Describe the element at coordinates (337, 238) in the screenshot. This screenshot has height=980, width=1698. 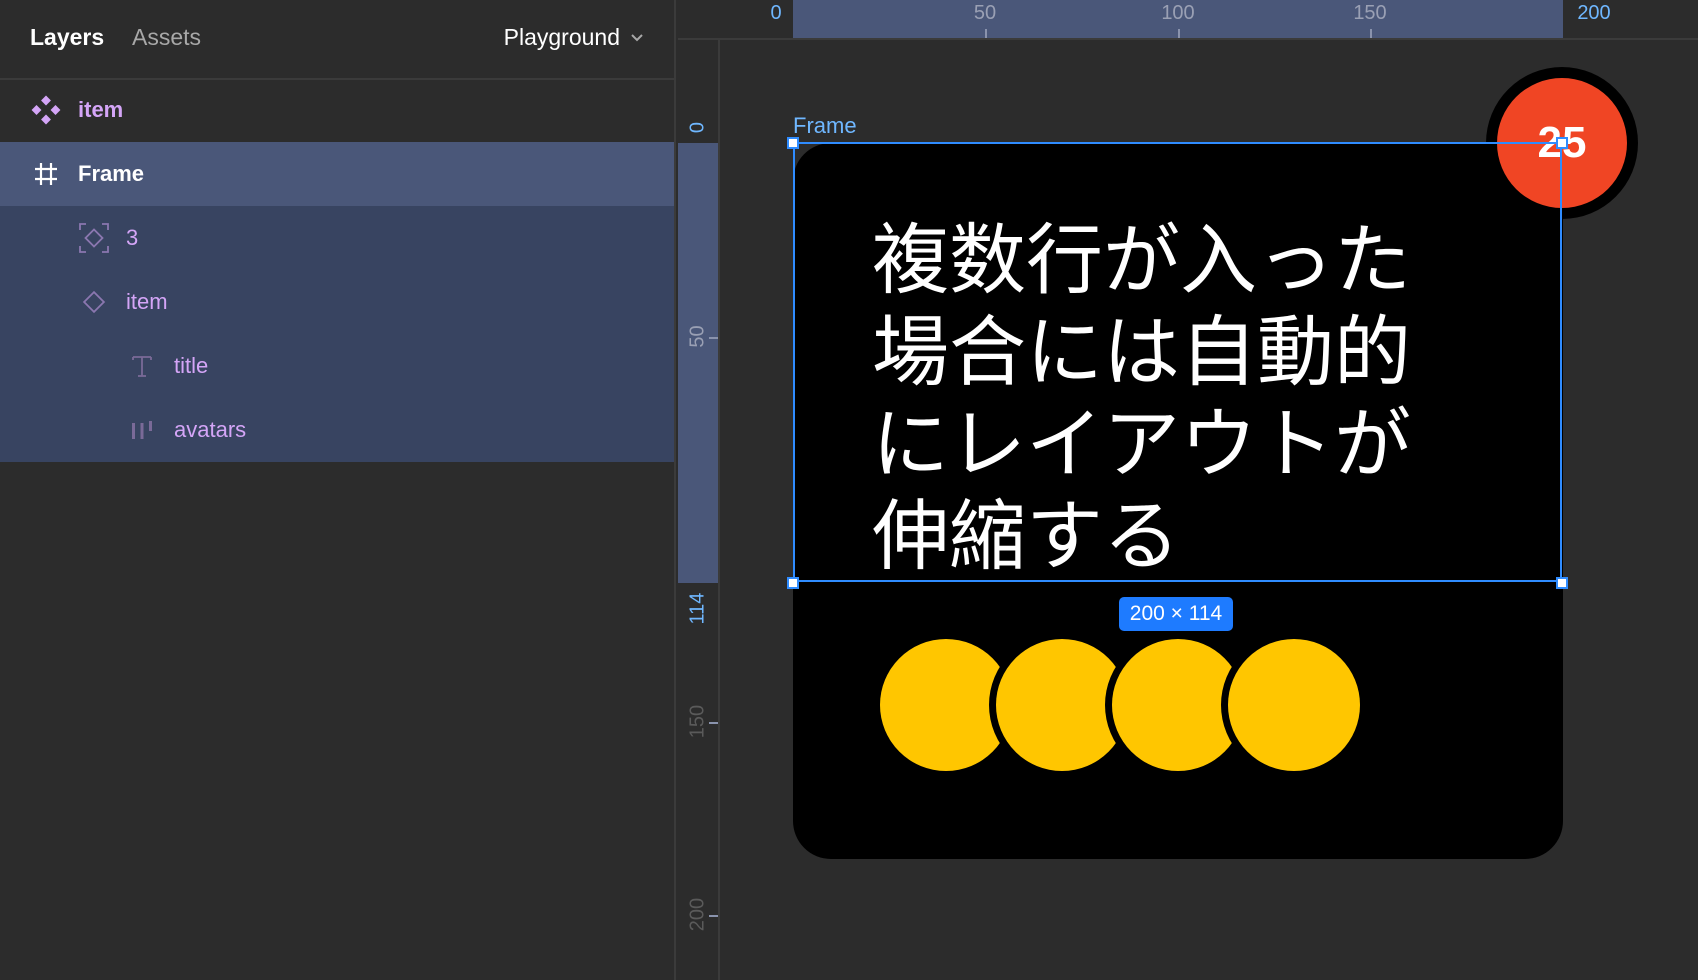
I see `layer-row-3: 3` at that location.